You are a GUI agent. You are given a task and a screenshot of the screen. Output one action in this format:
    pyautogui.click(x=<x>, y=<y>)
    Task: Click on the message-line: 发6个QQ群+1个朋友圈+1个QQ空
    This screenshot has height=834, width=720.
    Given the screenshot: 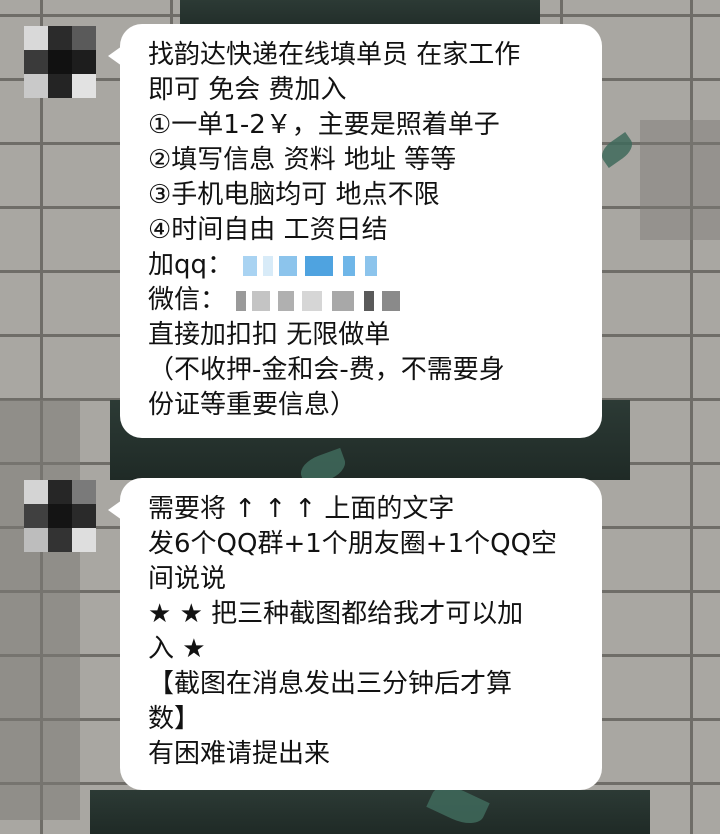 What is the action you would take?
    pyautogui.click(x=353, y=544)
    